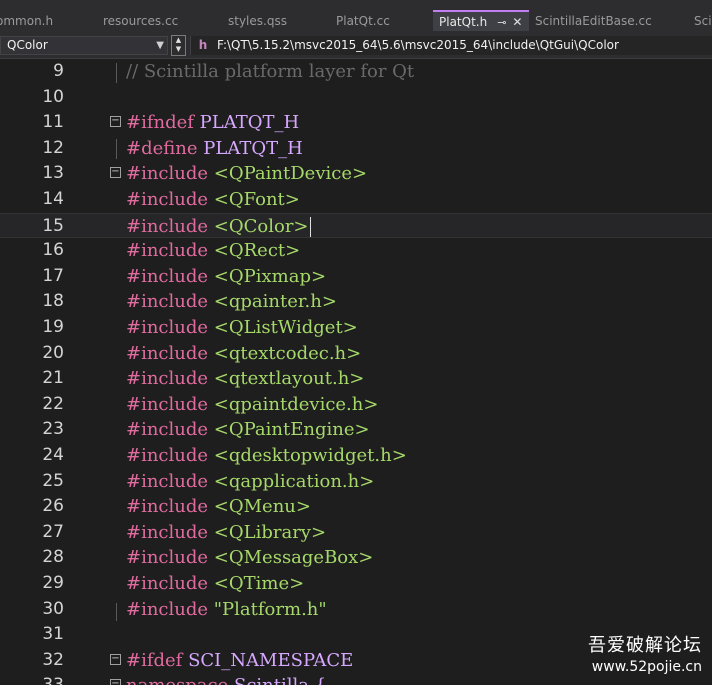  I want to click on code-text: #include <QRect>, so click(213, 250).